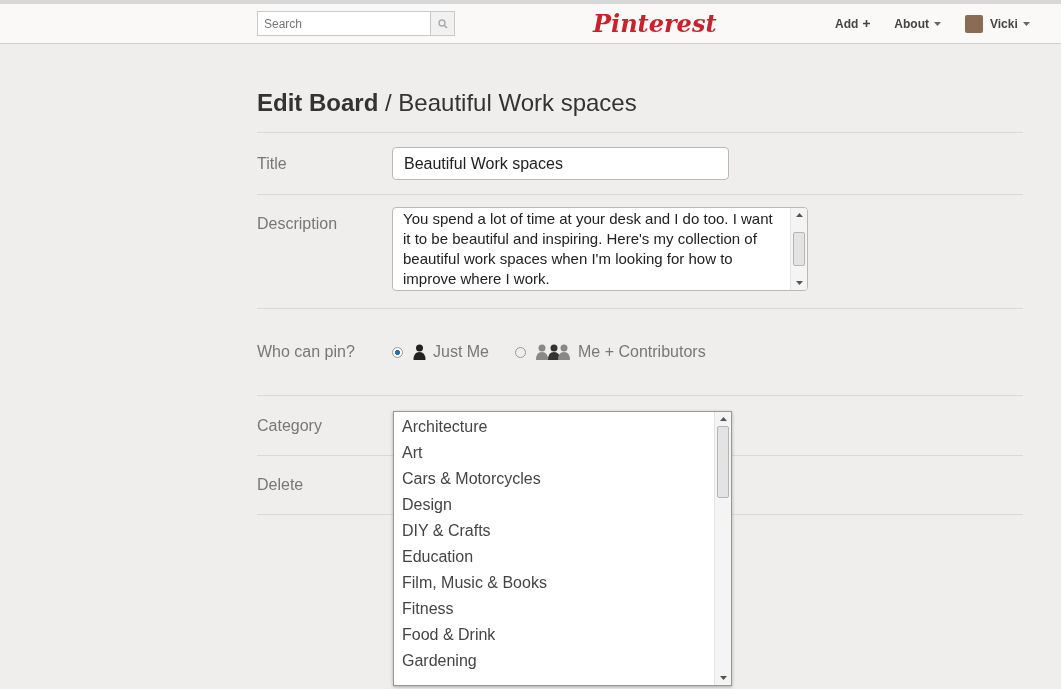 The width and height of the screenshot is (1061, 689). I want to click on field-label: Delete, so click(281, 485).